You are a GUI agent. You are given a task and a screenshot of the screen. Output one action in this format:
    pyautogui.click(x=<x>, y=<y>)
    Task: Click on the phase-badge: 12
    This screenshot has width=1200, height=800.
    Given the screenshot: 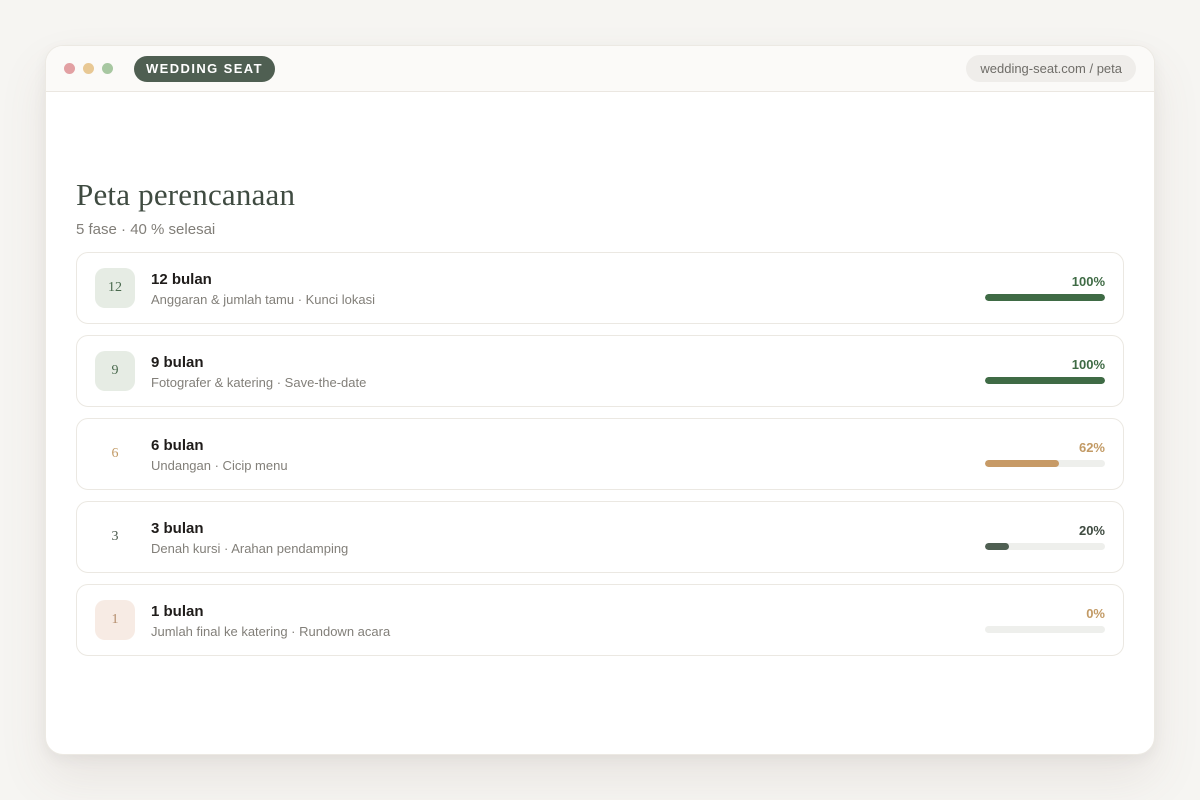 What is the action you would take?
    pyautogui.click(x=115, y=288)
    